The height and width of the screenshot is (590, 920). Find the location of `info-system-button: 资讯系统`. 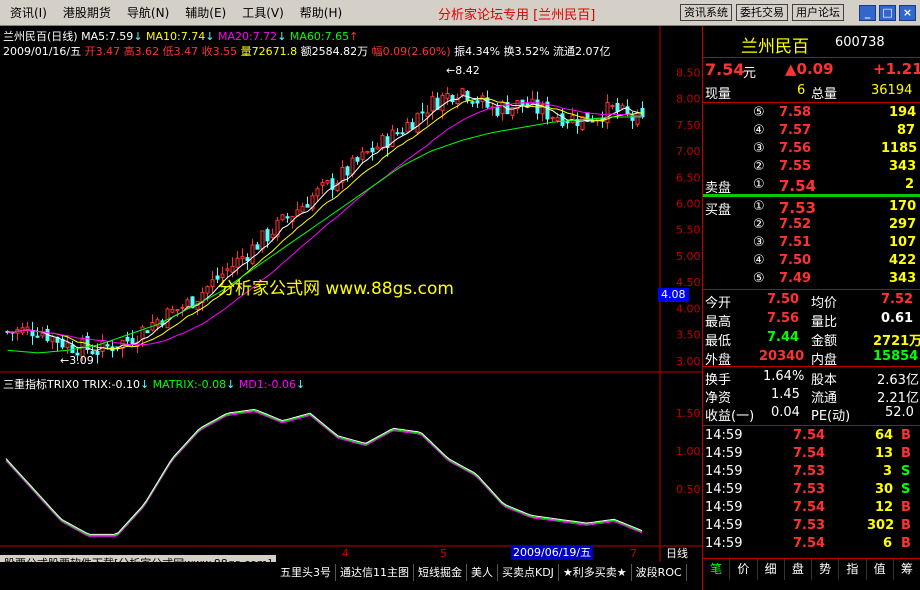

info-system-button: 资讯系统 is located at coordinates (706, 12).